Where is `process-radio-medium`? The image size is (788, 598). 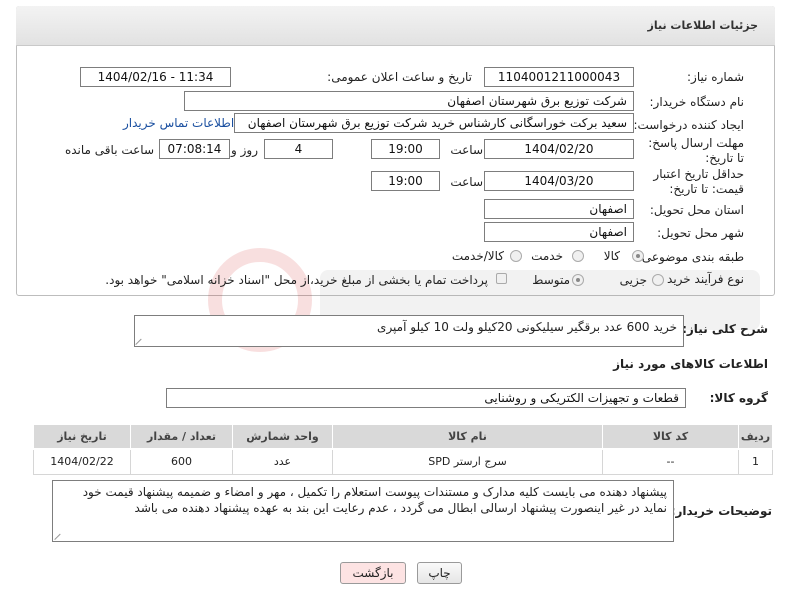 process-radio-medium is located at coordinates (578, 280).